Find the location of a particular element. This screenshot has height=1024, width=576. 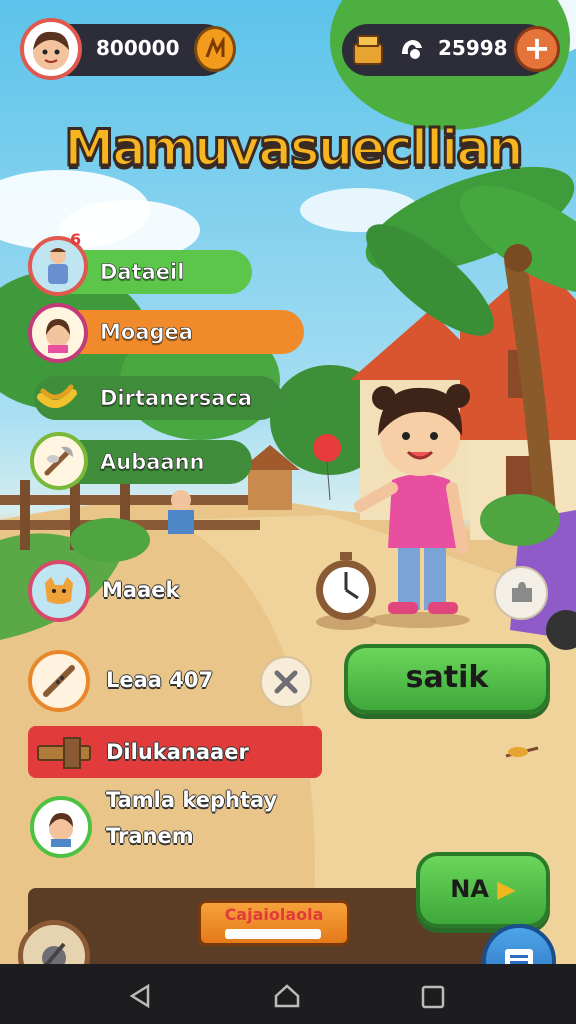

gems-value: 25998 is located at coordinates (473, 48).